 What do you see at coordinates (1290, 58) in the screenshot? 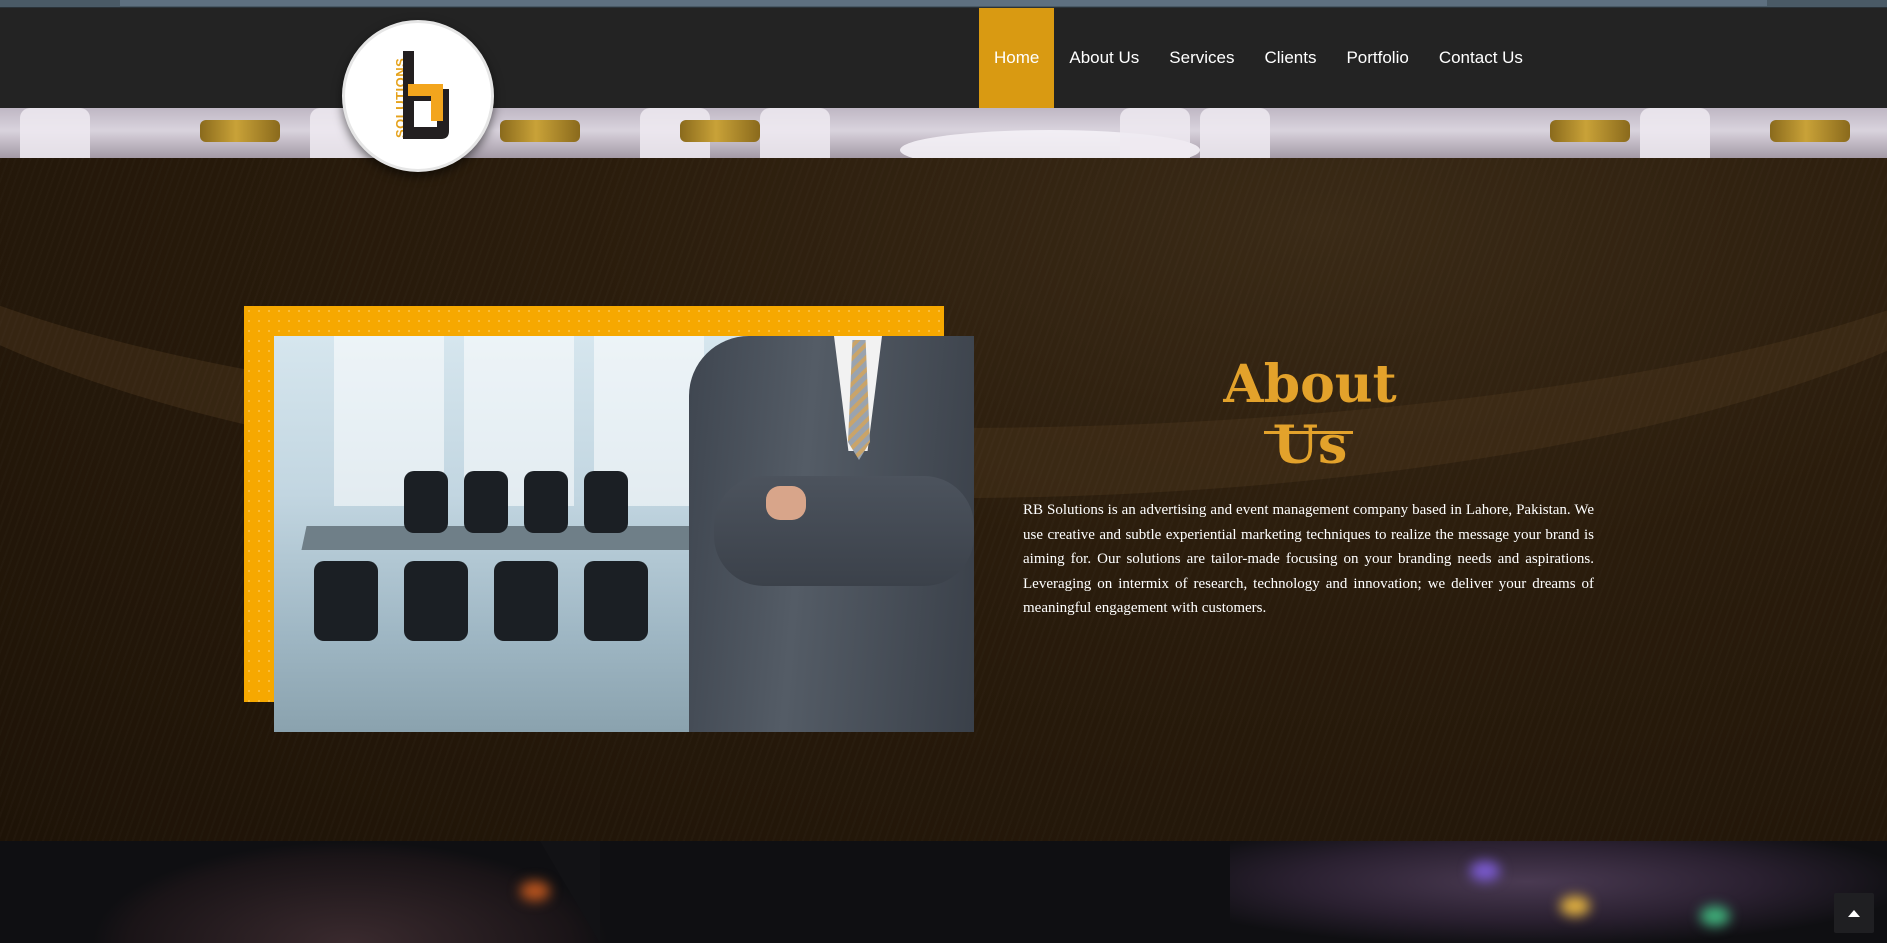
I see `nav-clients: Clients` at bounding box center [1290, 58].